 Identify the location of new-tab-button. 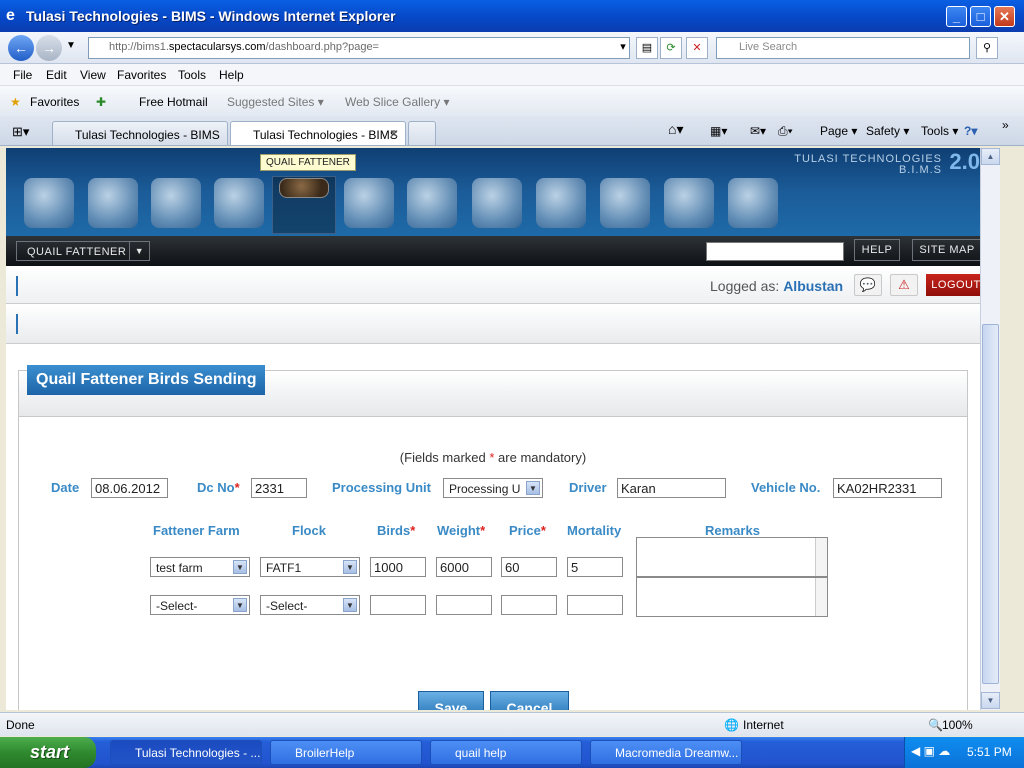
(422, 133).